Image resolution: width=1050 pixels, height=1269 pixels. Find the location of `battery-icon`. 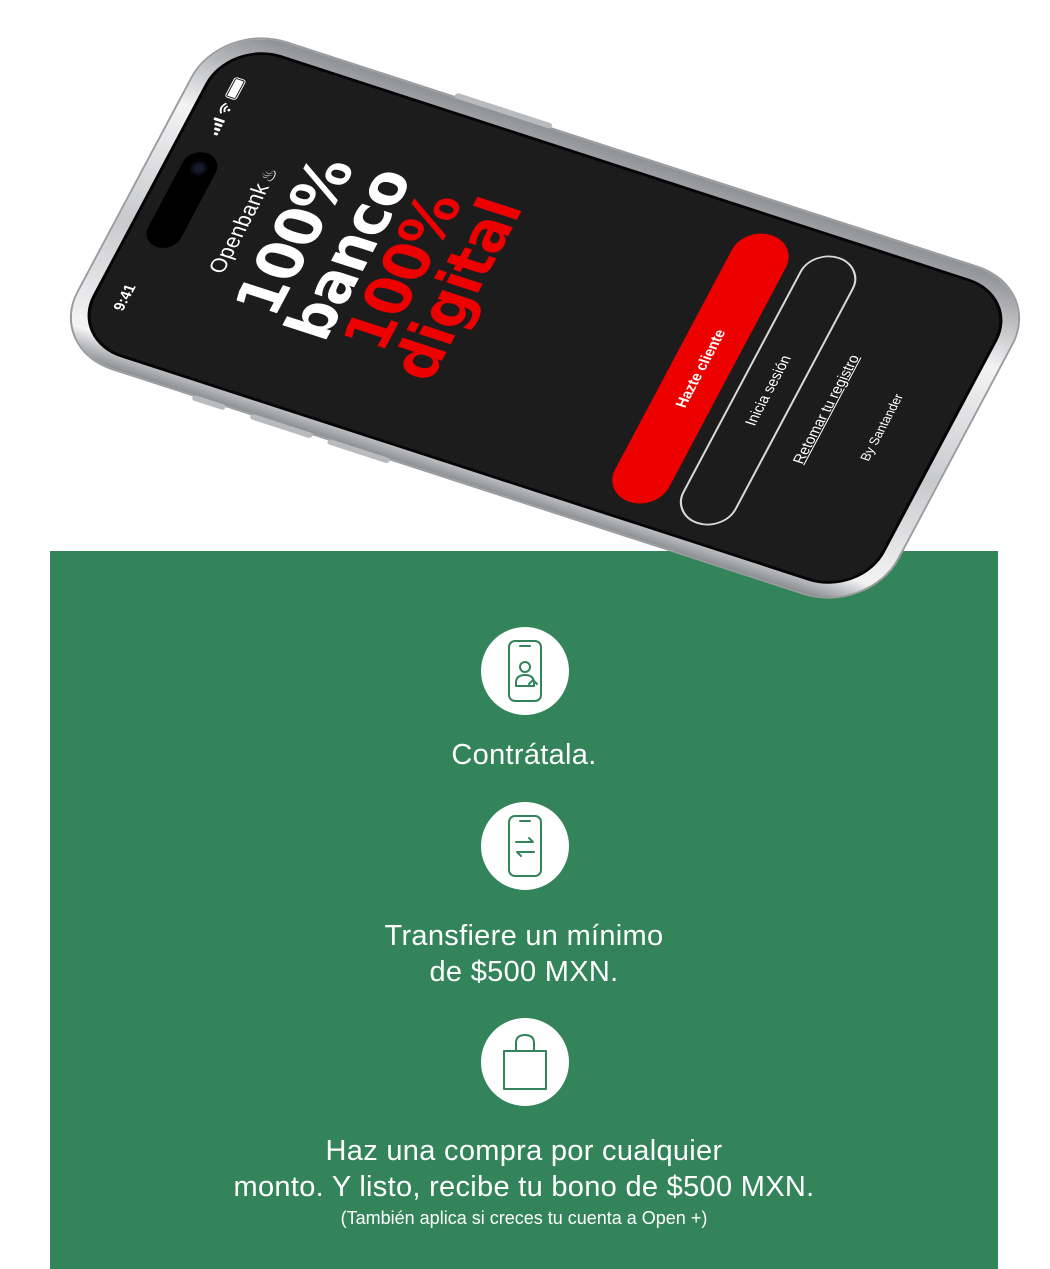

battery-icon is located at coordinates (235, 88).